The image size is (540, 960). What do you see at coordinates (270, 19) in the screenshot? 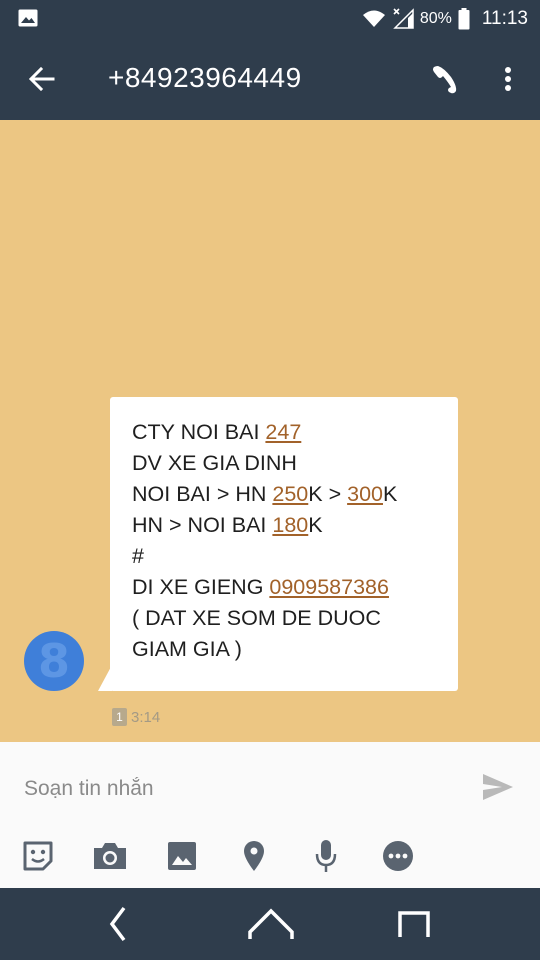
I see `status-bar: 80% 11:13` at bounding box center [270, 19].